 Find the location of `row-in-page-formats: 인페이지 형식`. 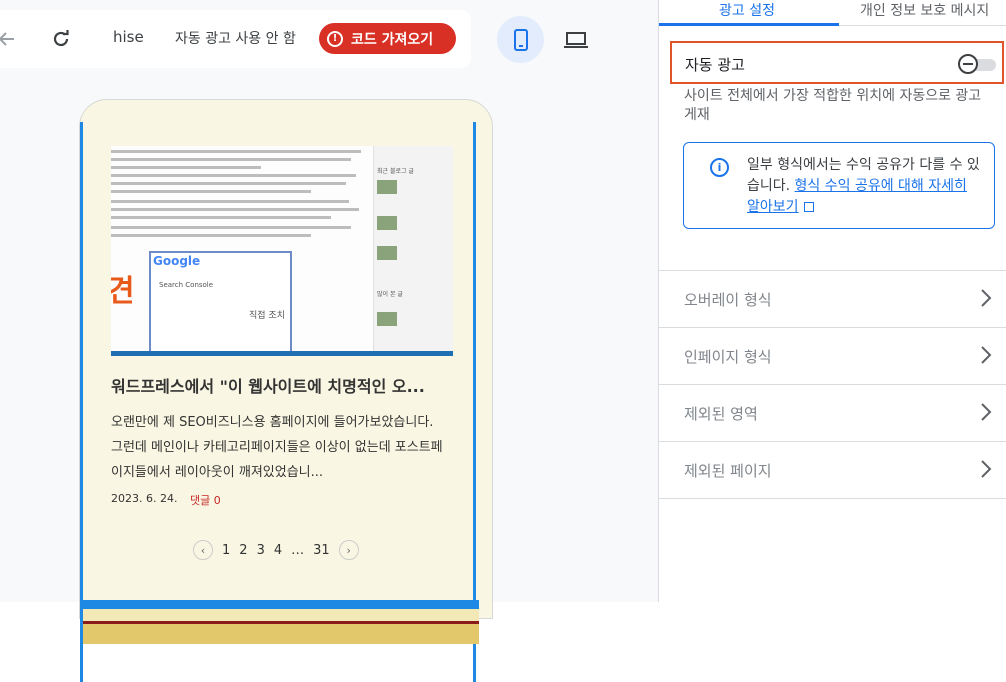

row-in-page-formats: 인페이지 형식 is located at coordinates (832, 355).